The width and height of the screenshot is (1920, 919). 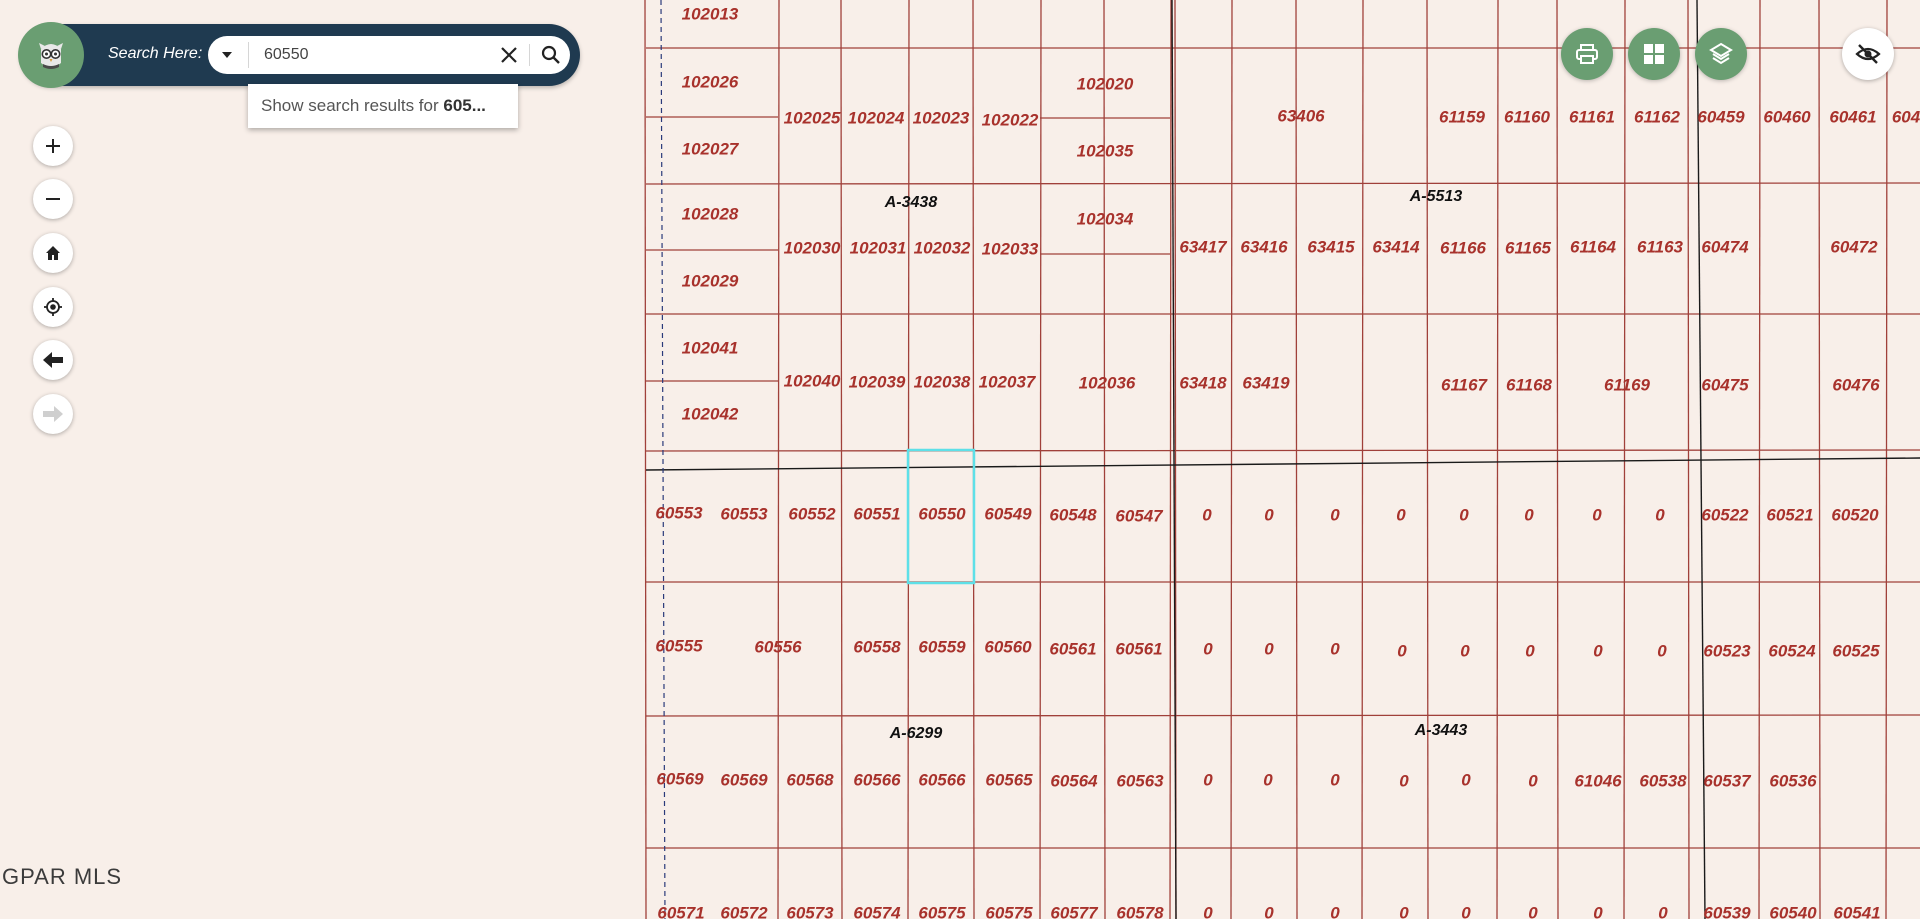 What do you see at coordinates (942, 646) in the screenshot?
I see `parcel-label: 60559` at bounding box center [942, 646].